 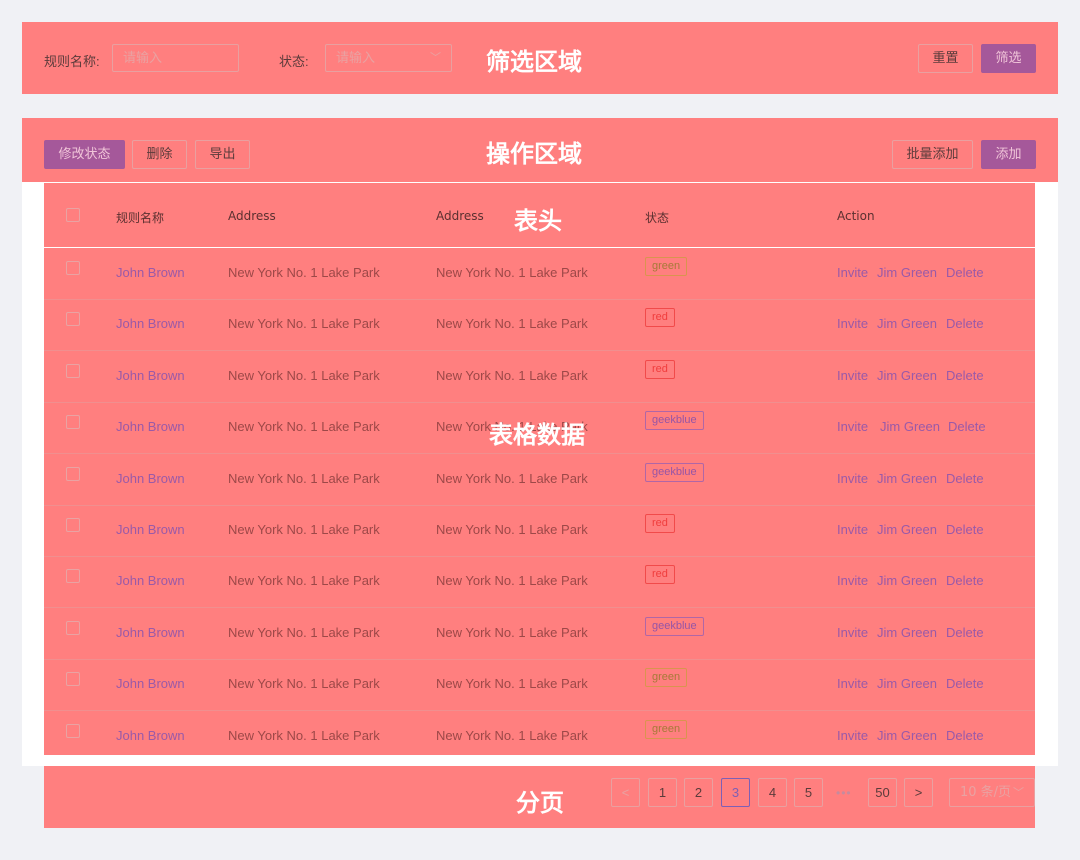 What do you see at coordinates (72, 61) in the screenshot?
I see `rule-name-label: 规则名称:` at bounding box center [72, 61].